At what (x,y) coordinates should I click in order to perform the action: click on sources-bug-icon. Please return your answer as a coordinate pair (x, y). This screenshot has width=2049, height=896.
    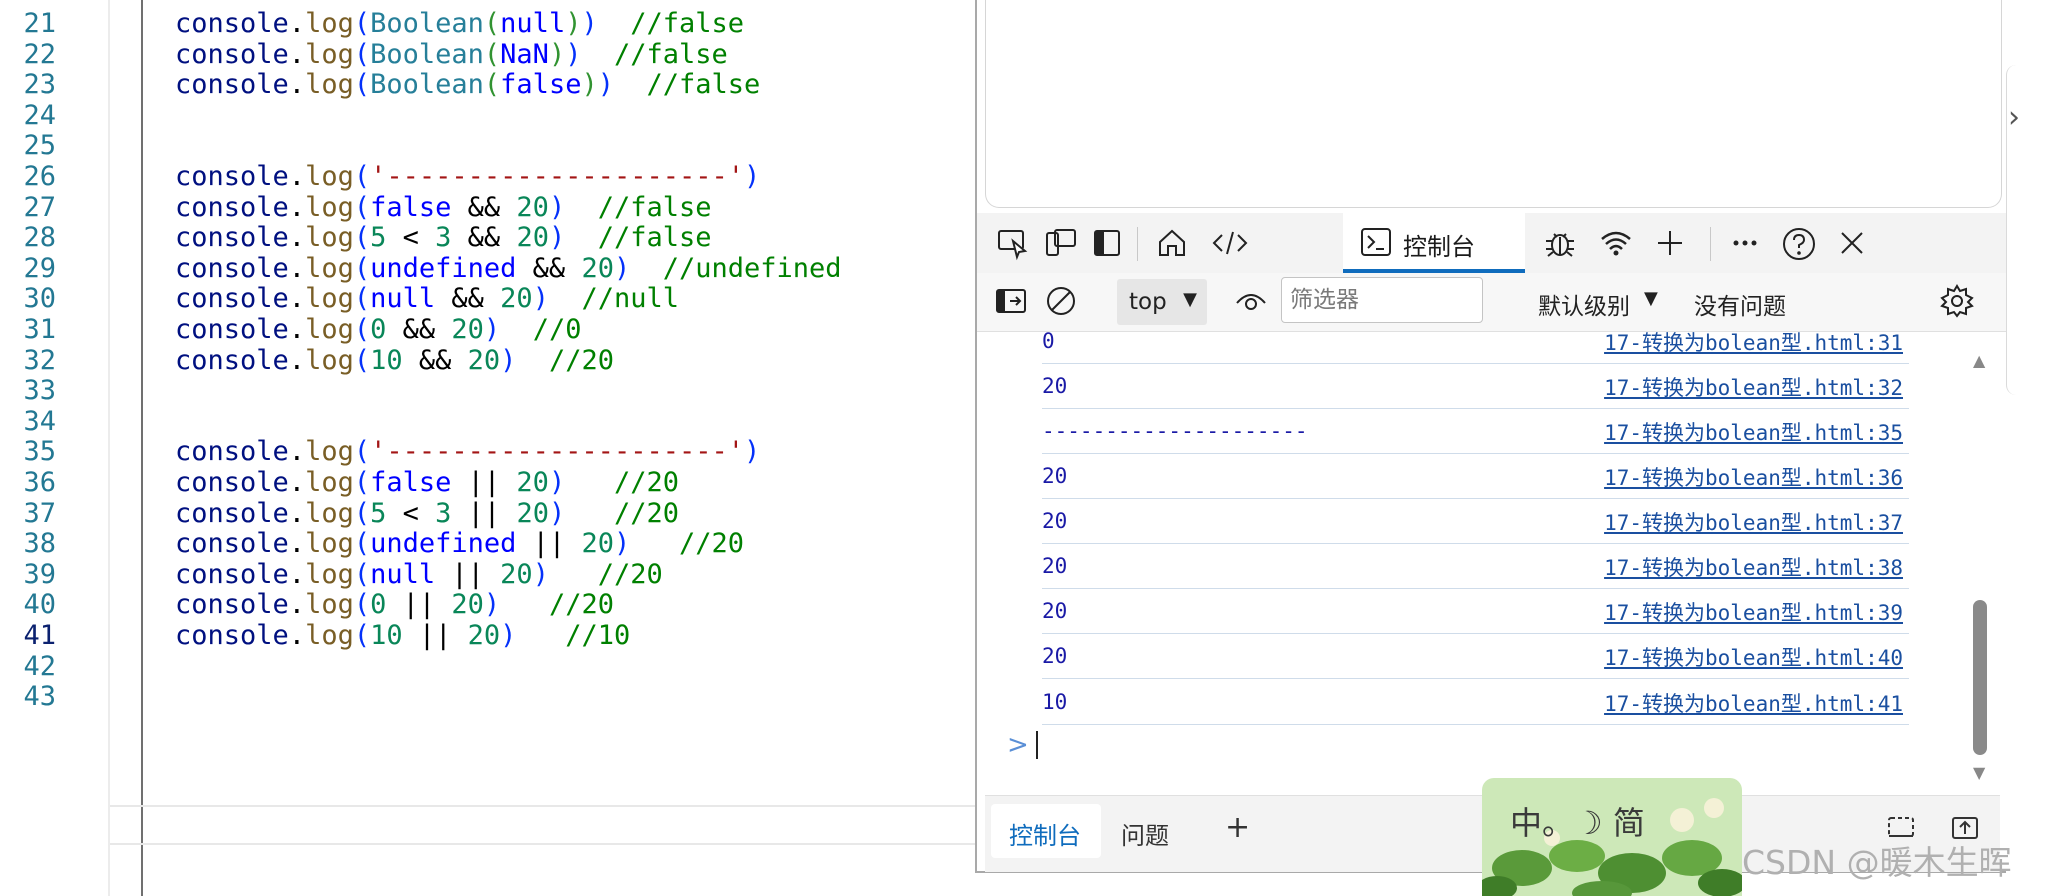
    Looking at the image, I should click on (1560, 243).